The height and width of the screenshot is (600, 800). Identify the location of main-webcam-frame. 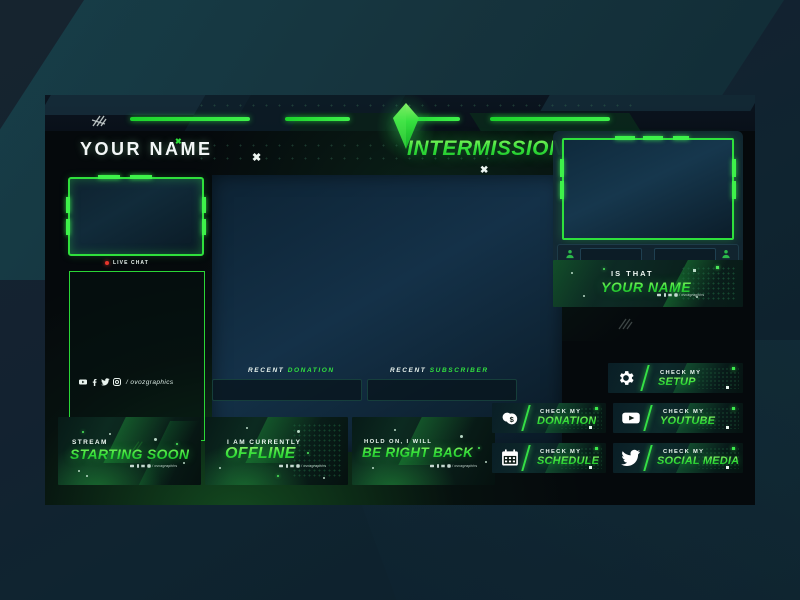
(648, 198).